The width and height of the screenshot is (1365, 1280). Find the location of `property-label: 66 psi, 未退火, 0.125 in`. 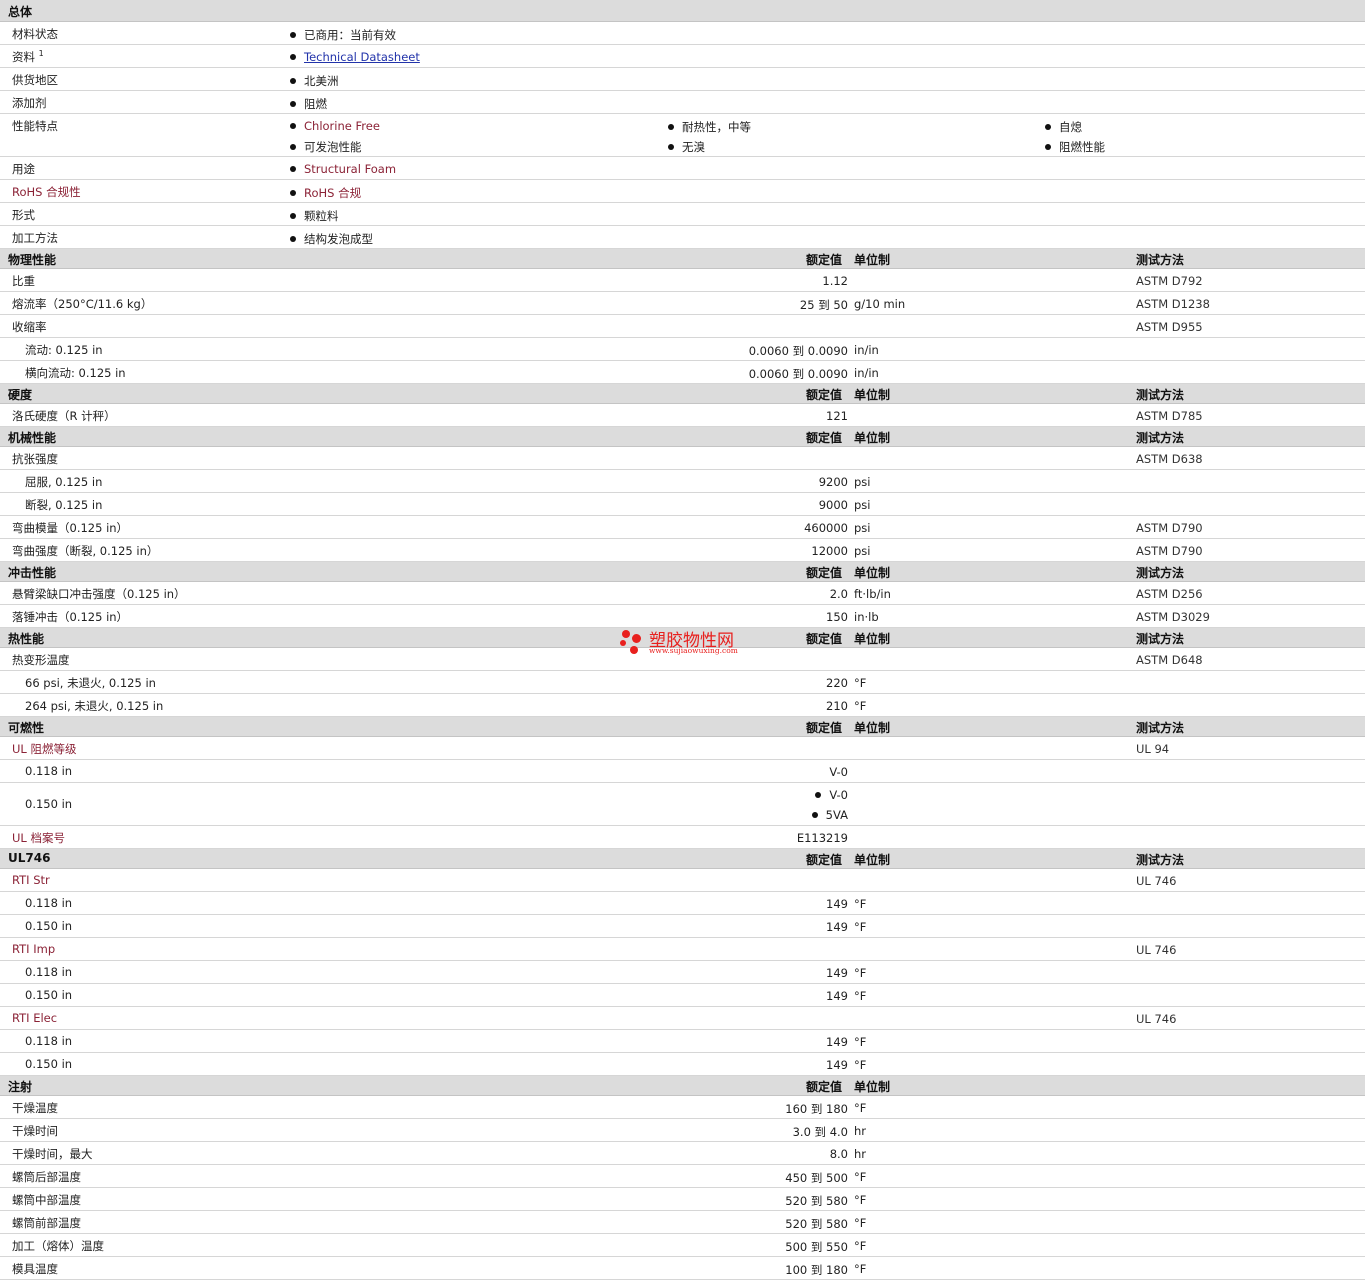

property-label: 66 psi, 未退火, 0.125 in is located at coordinates (90, 683).